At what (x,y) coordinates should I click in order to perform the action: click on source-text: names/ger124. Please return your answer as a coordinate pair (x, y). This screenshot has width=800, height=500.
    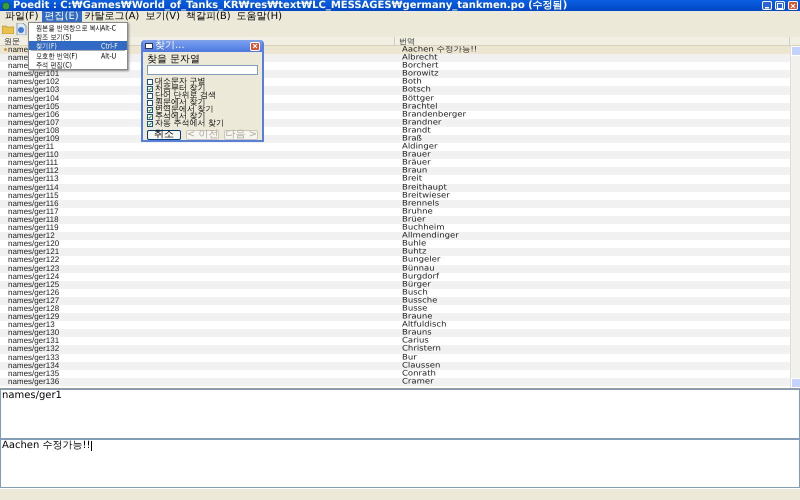
    Looking at the image, I should click on (34, 276).